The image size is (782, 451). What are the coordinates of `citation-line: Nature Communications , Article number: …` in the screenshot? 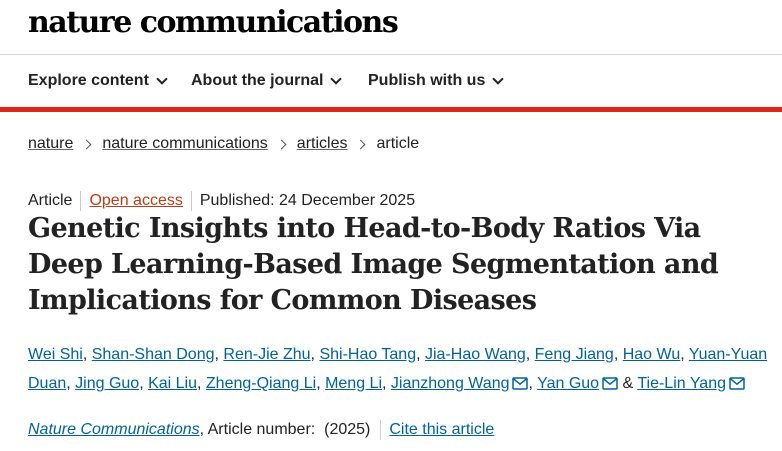 It's located at (261, 430).